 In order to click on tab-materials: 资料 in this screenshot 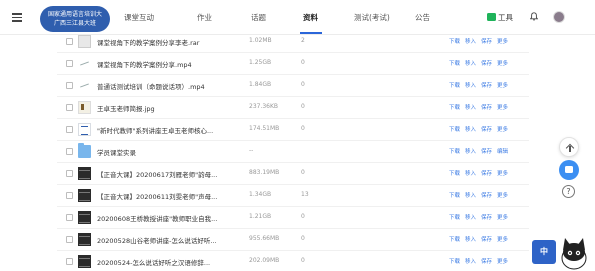, I will do `click(310, 17)`.